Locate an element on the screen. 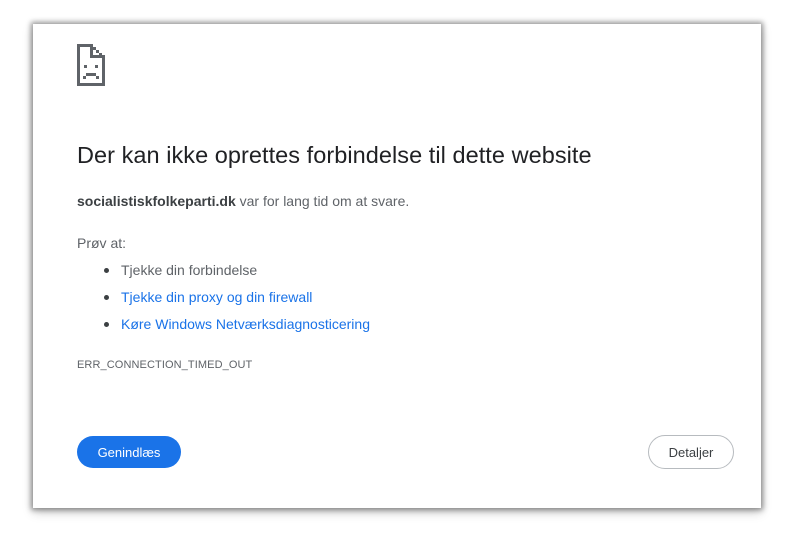 The width and height of the screenshot is (794, 535). suggestions-label: Prøv at: is located at coordinates (102, 243).